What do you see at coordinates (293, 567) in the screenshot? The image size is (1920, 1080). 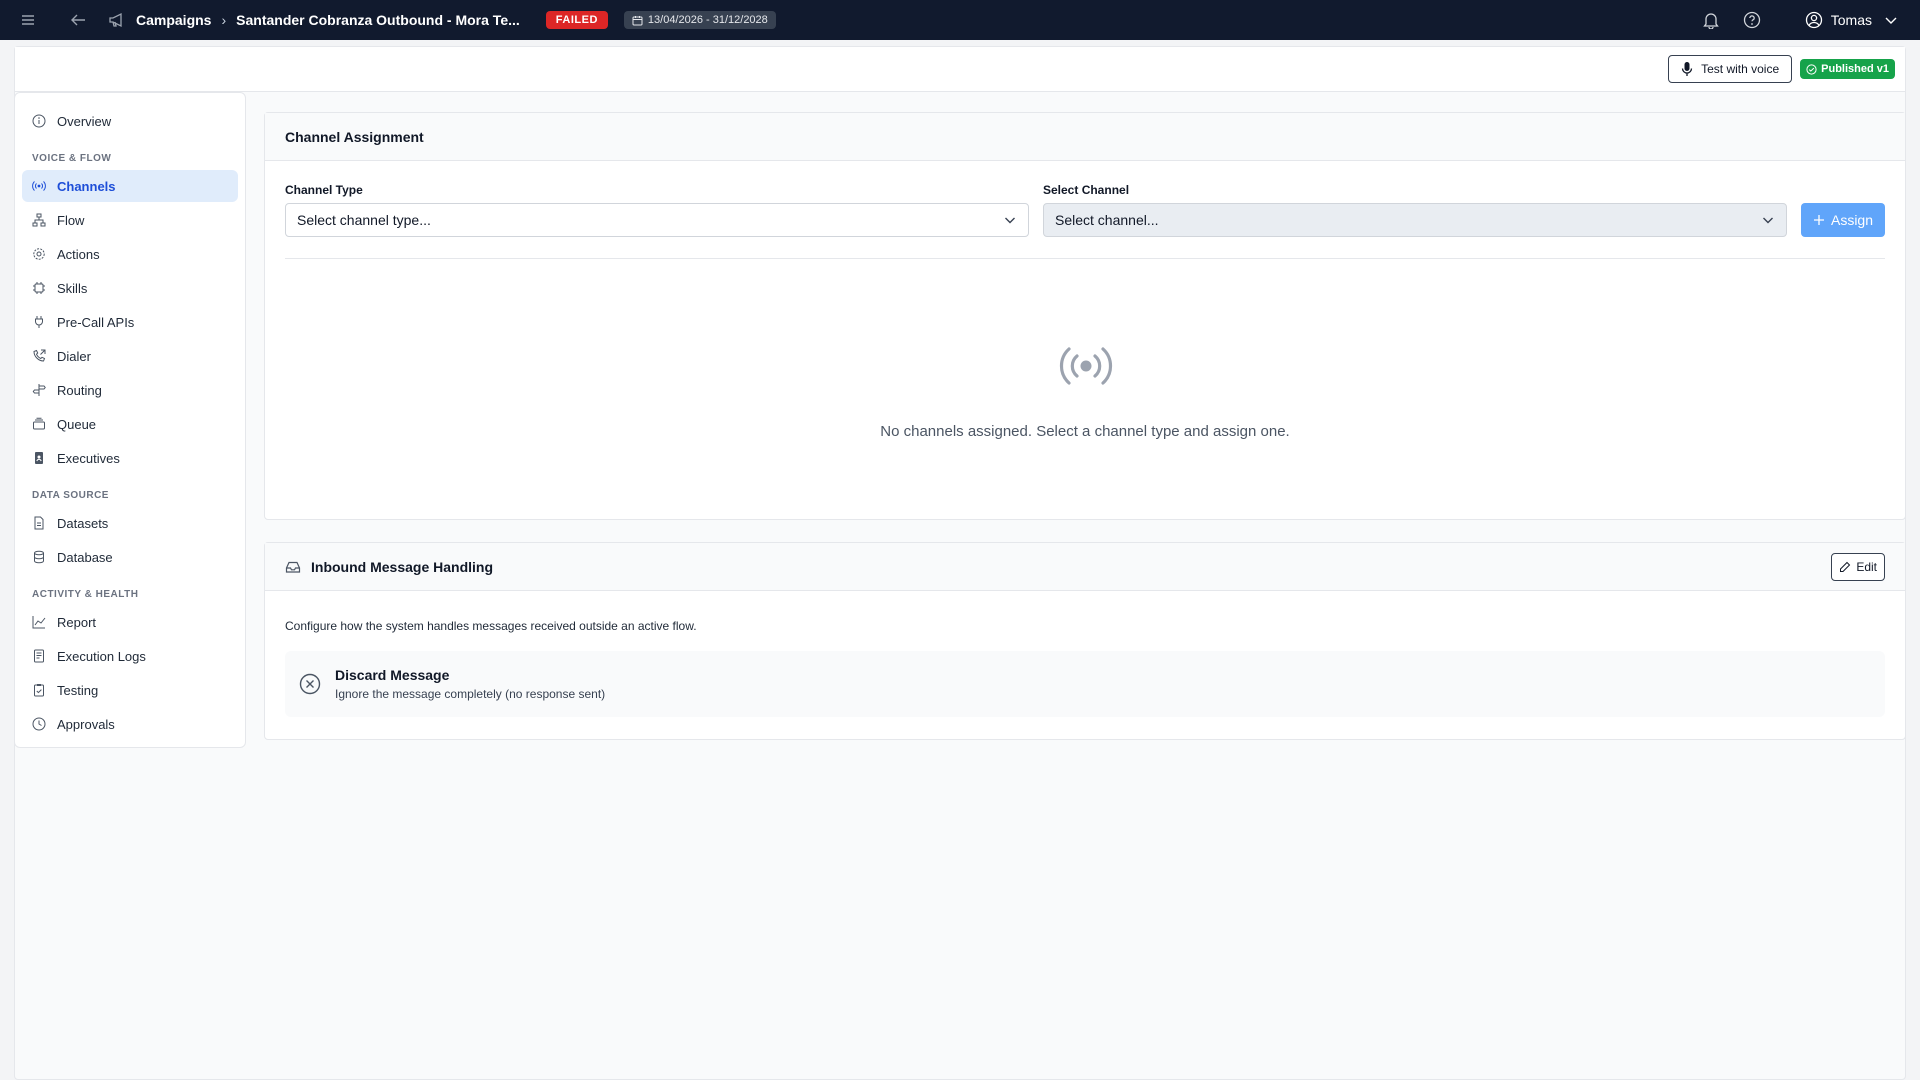 I see `inbox-icon` at bounding box center [293, 567].